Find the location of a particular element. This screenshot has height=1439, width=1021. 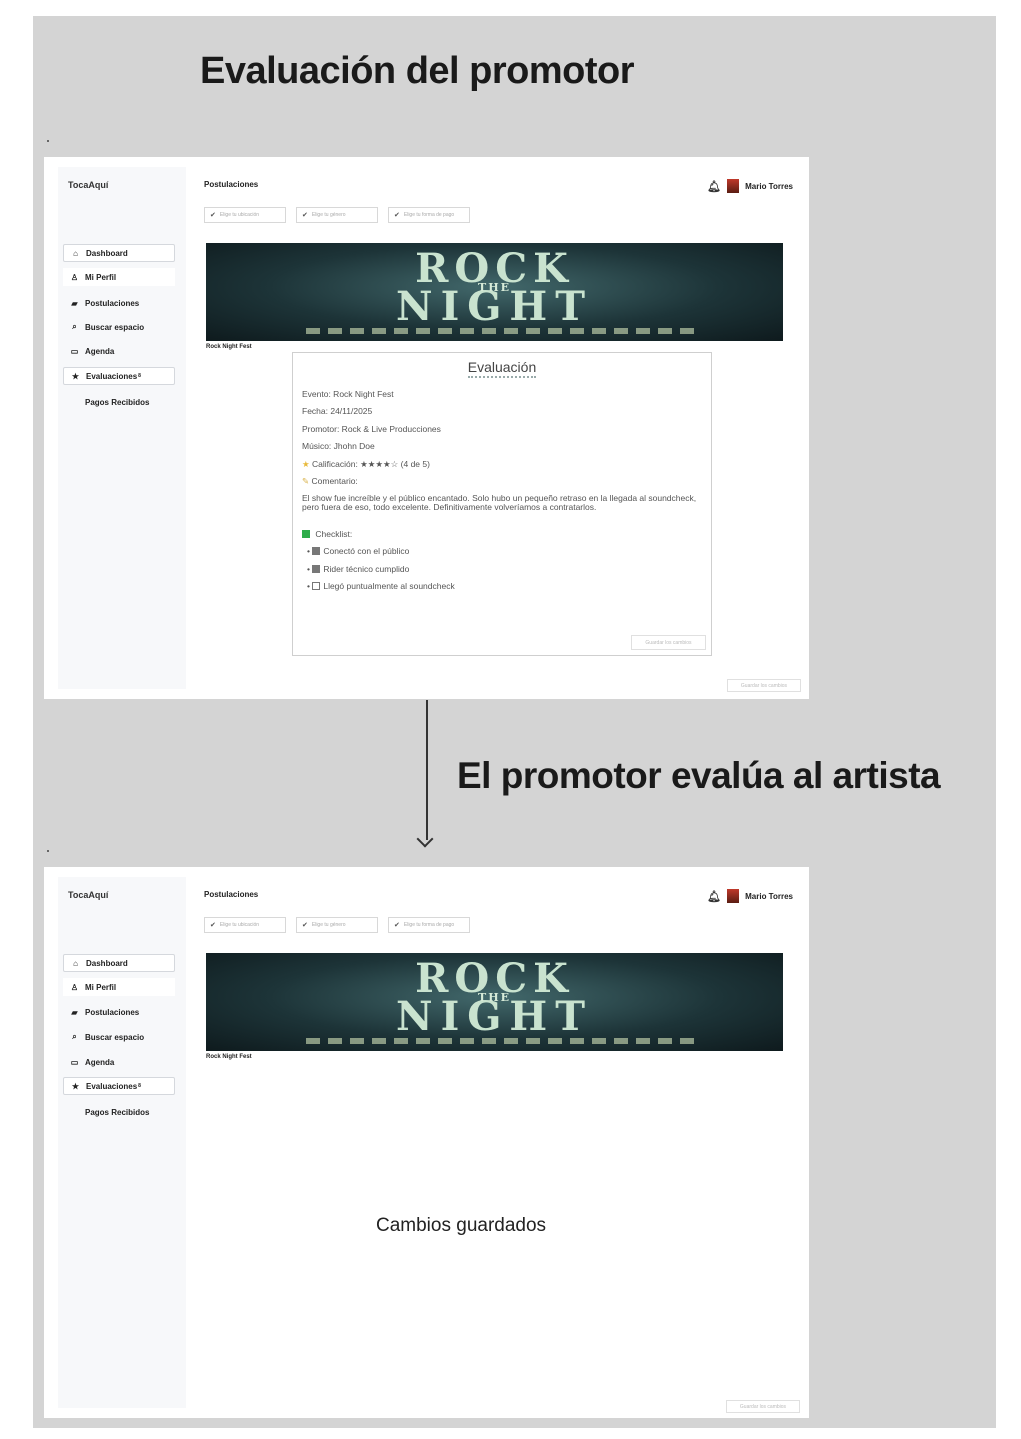

checklist-item: • Llegó puntualmente al soundcheck is located at coordinates (381, 586).